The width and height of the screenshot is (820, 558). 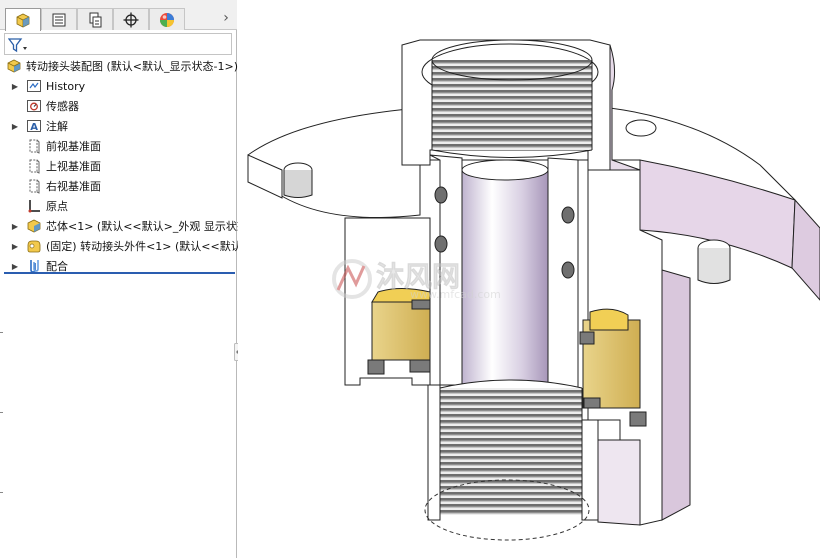 I want to click on filter-dropdown-button, so click(x=19, y=44).